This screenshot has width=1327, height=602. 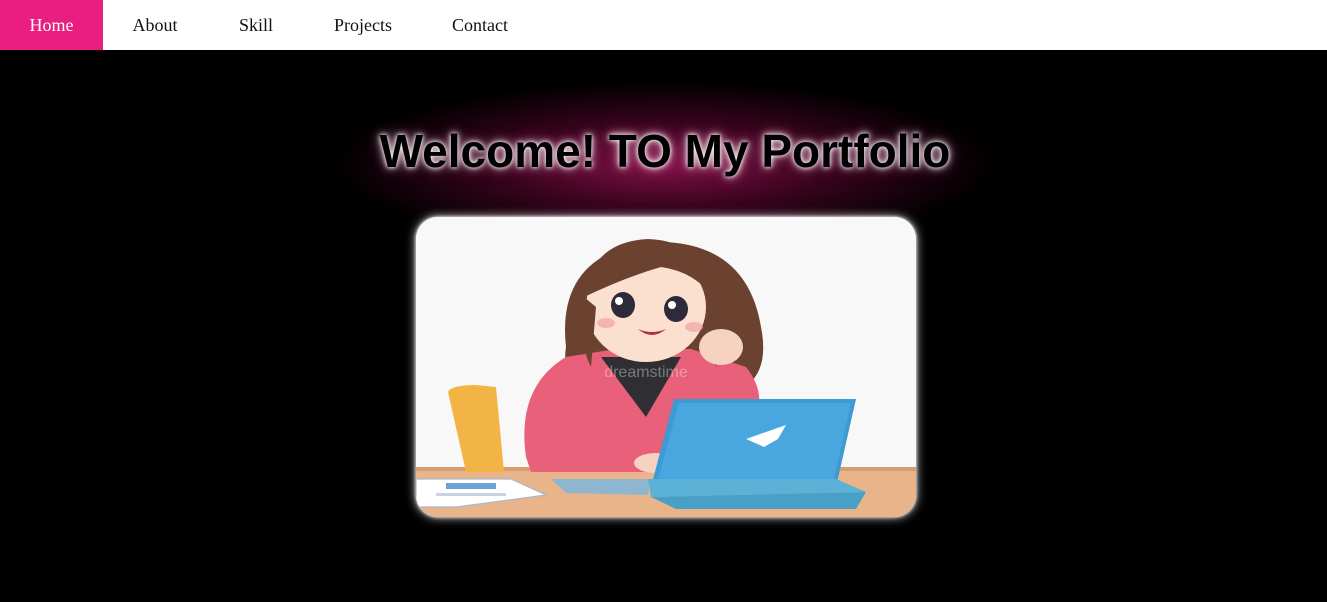 What do you see at coordinates (646, 372) in the screenshot?
I see `image-watermark: dreamstime` at bounding box center [646, 372].